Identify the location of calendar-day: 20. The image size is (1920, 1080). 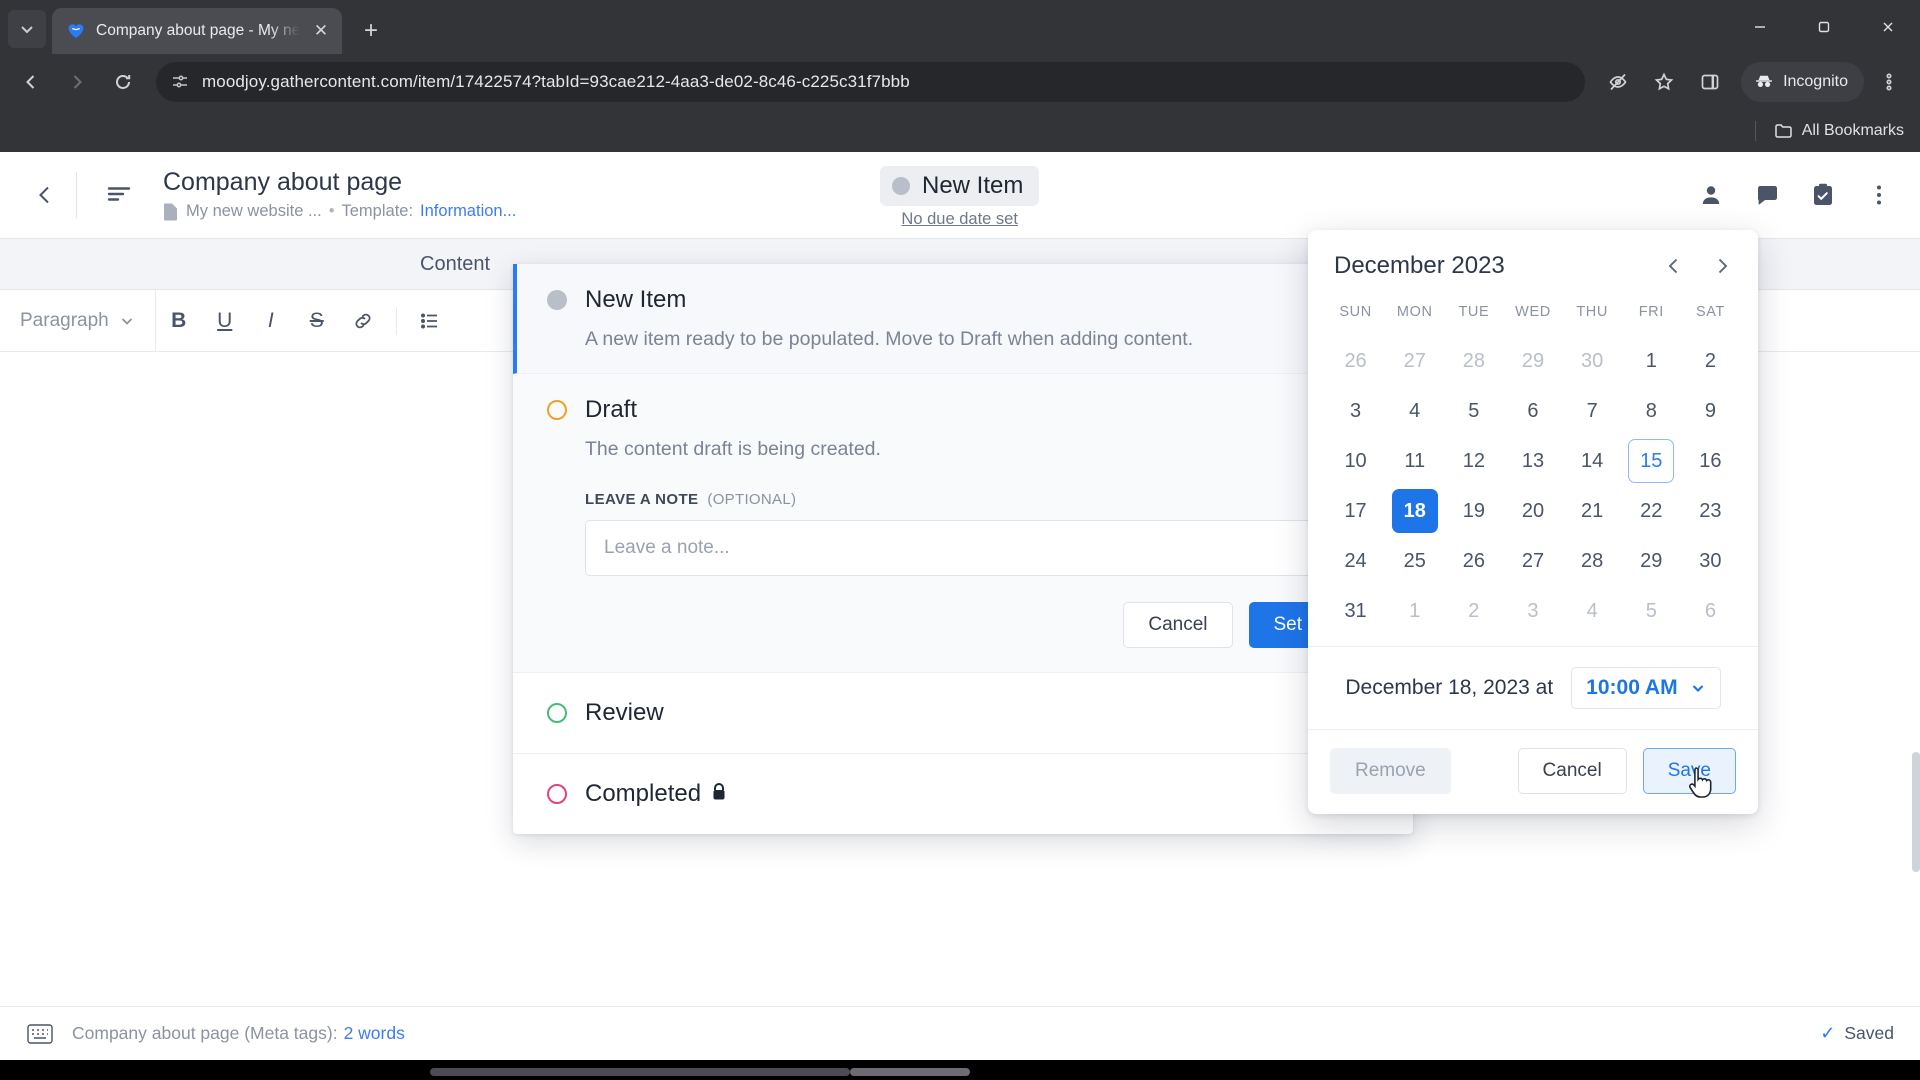
(1533, 511).